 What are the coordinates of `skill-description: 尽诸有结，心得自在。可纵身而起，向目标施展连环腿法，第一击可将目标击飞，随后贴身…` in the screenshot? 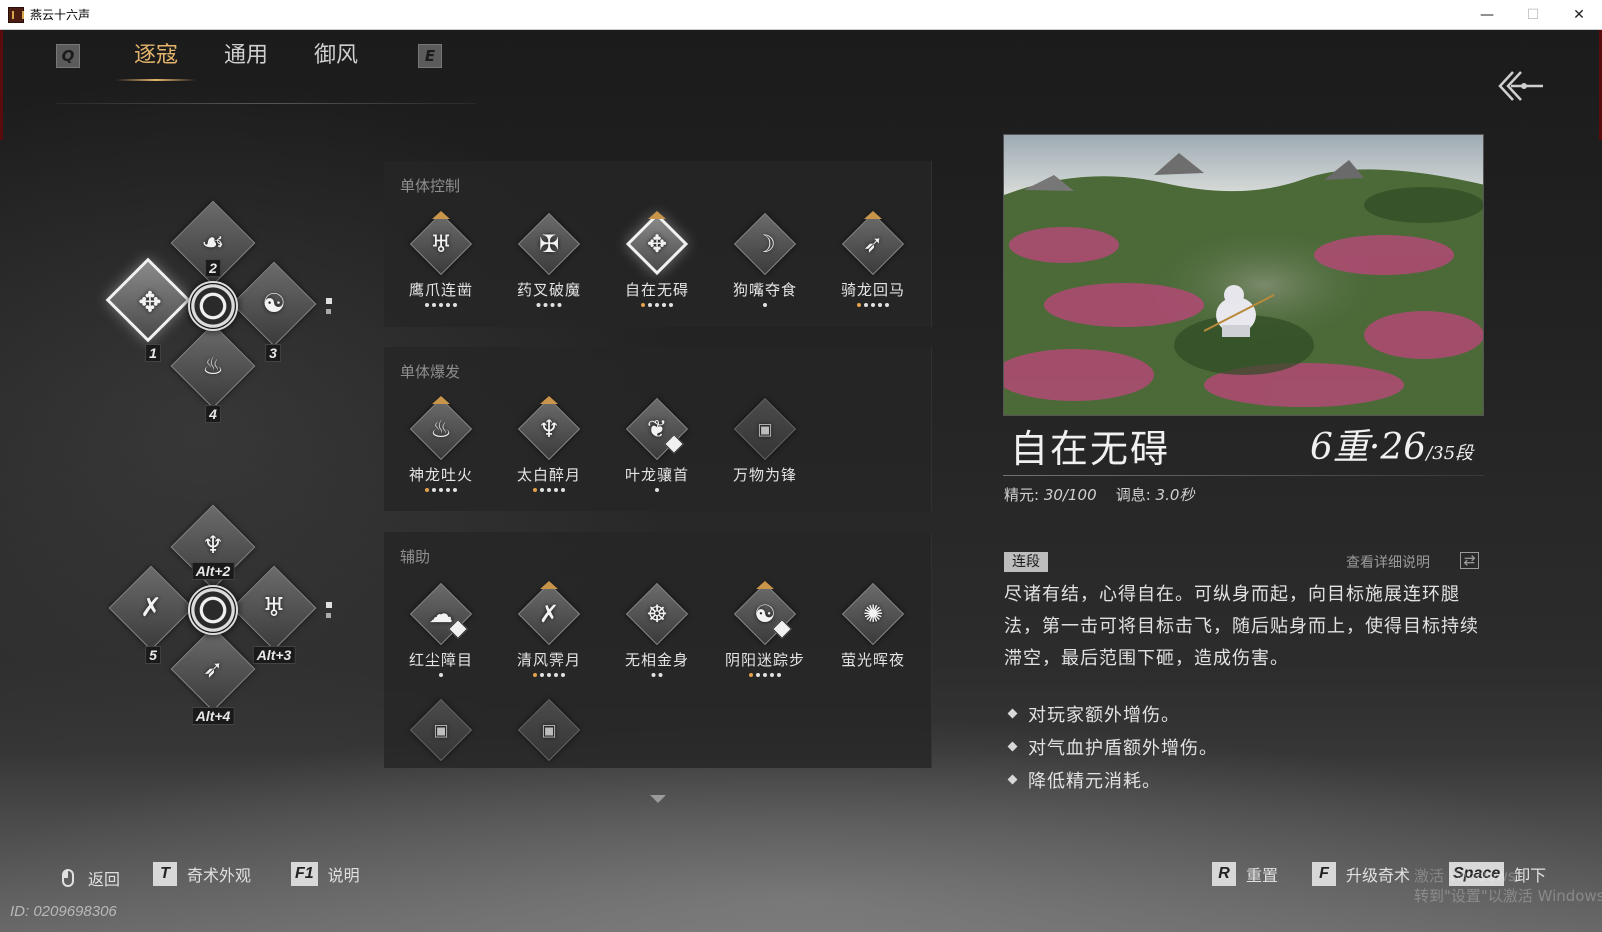 It's located at (1241, 626).